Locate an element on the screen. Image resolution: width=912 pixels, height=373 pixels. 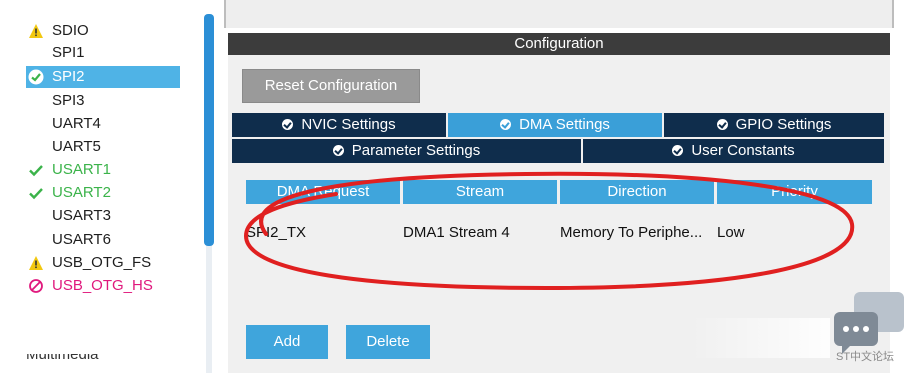
tab-row-2: Parameter Settings User Constants is located at coordinates (558, 151).